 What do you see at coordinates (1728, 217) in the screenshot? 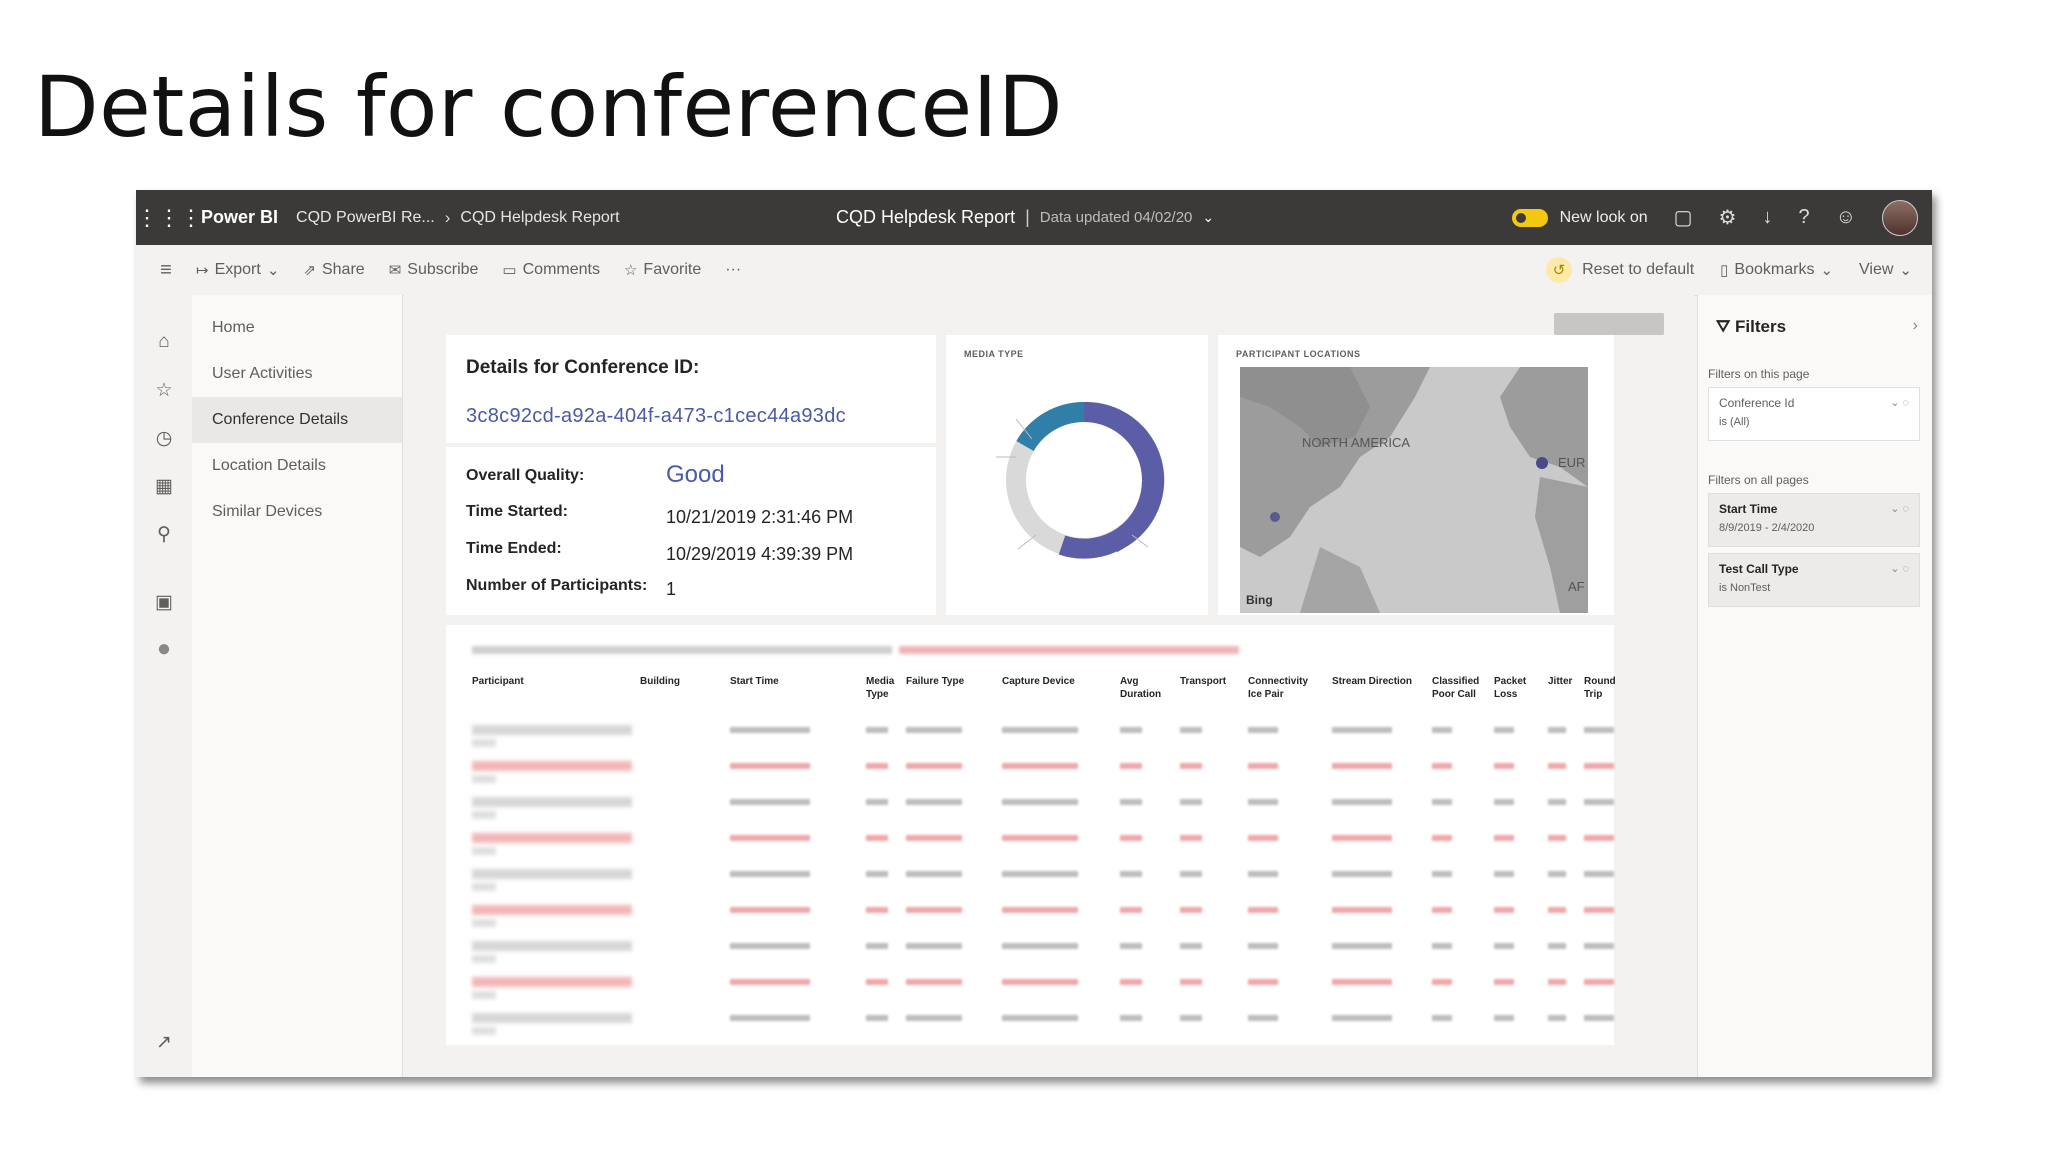
I see `settings-gear-icon: ⚙` at bounding box center [1728, 217].